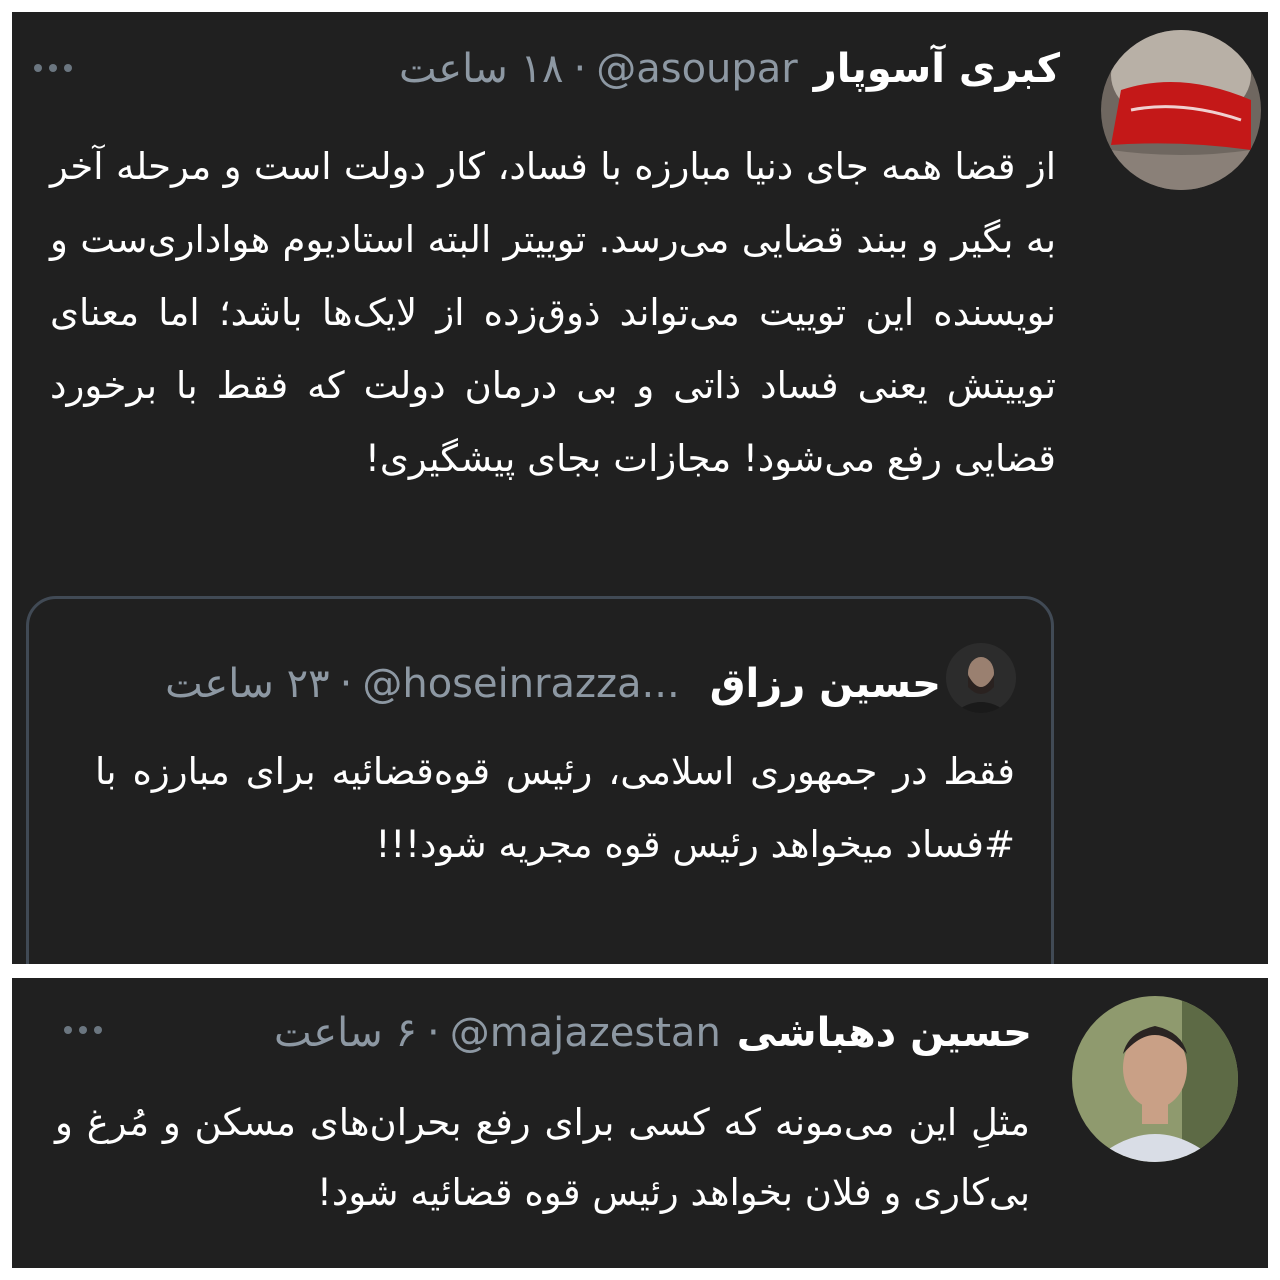  I want to click on avatar-man-portrait-icon, so click(1155, 1079).